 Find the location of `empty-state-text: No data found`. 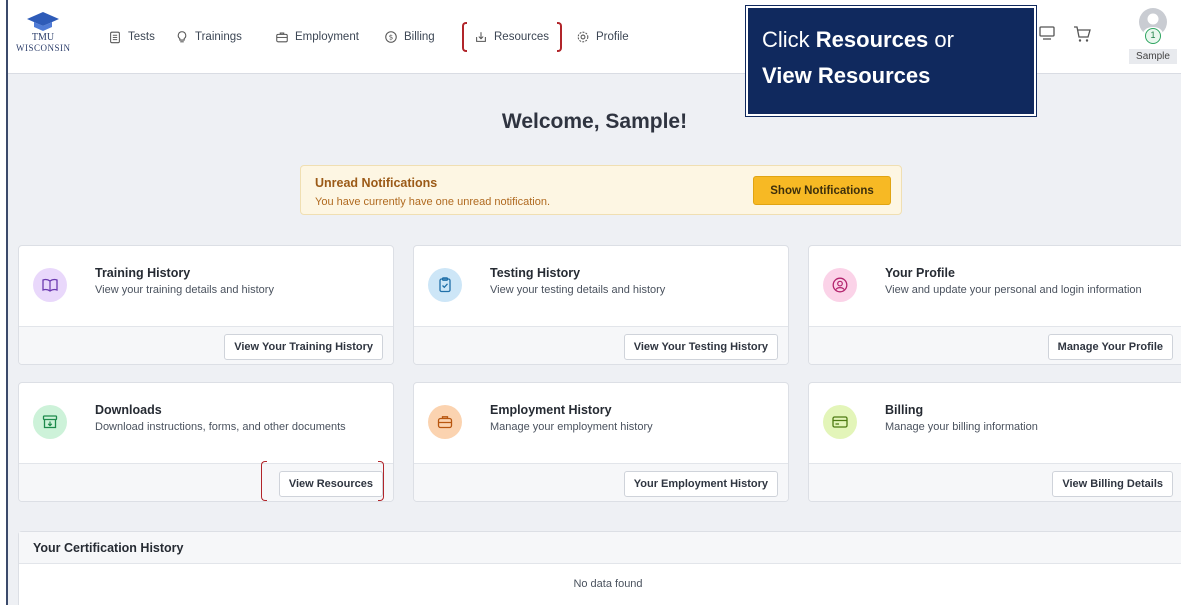

empty-state-text: No data found is located at coordinates (608, 584).